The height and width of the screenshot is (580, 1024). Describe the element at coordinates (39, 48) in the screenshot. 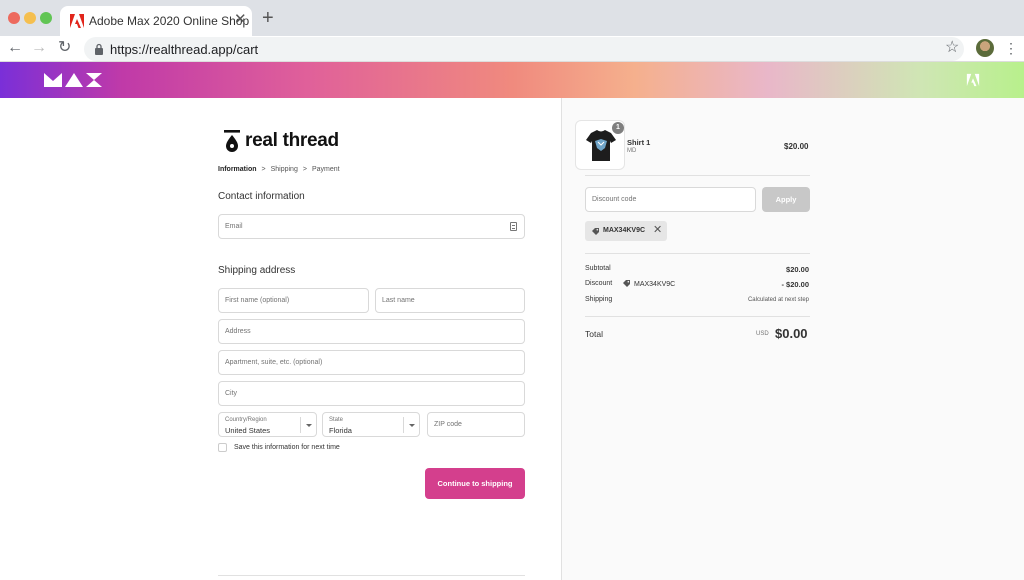

I see `forward-button: →` at that location.